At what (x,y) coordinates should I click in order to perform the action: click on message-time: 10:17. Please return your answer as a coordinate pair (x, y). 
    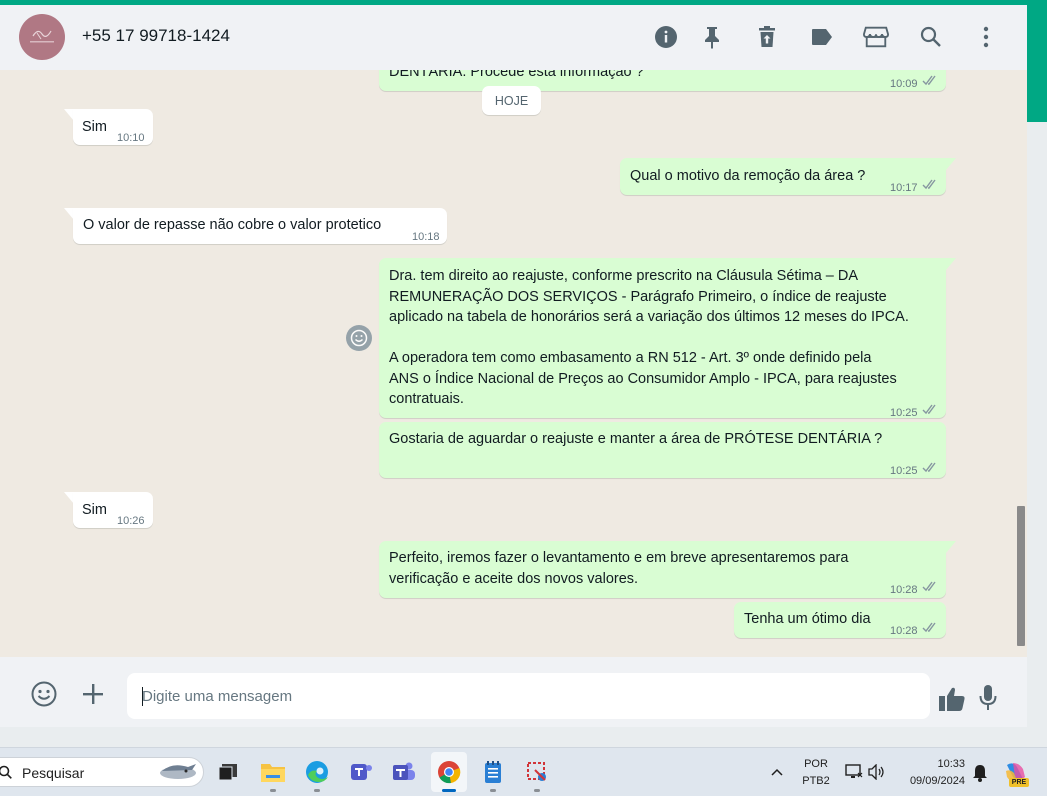
    Looking at the image, I should click on (904, 188).